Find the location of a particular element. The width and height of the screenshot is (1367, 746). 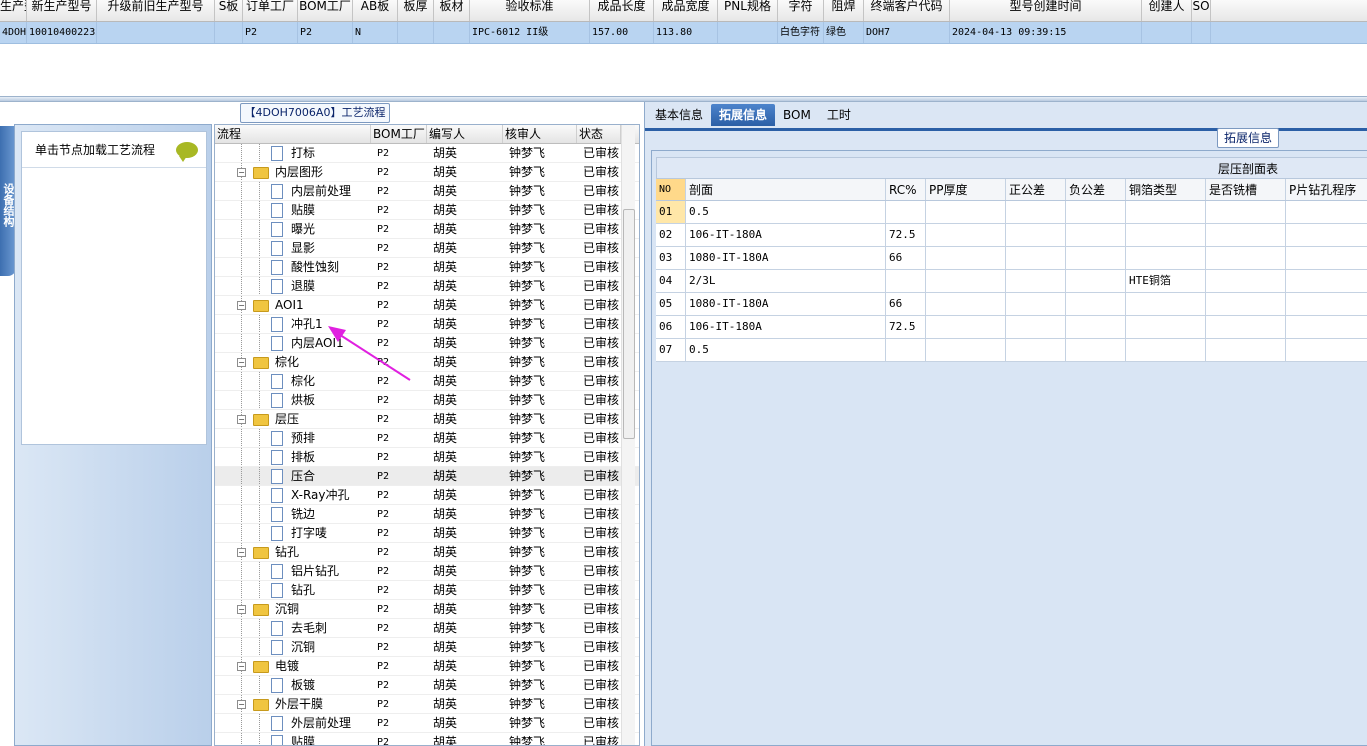

lam-cell: 05 is located at coordinates (671, 304).